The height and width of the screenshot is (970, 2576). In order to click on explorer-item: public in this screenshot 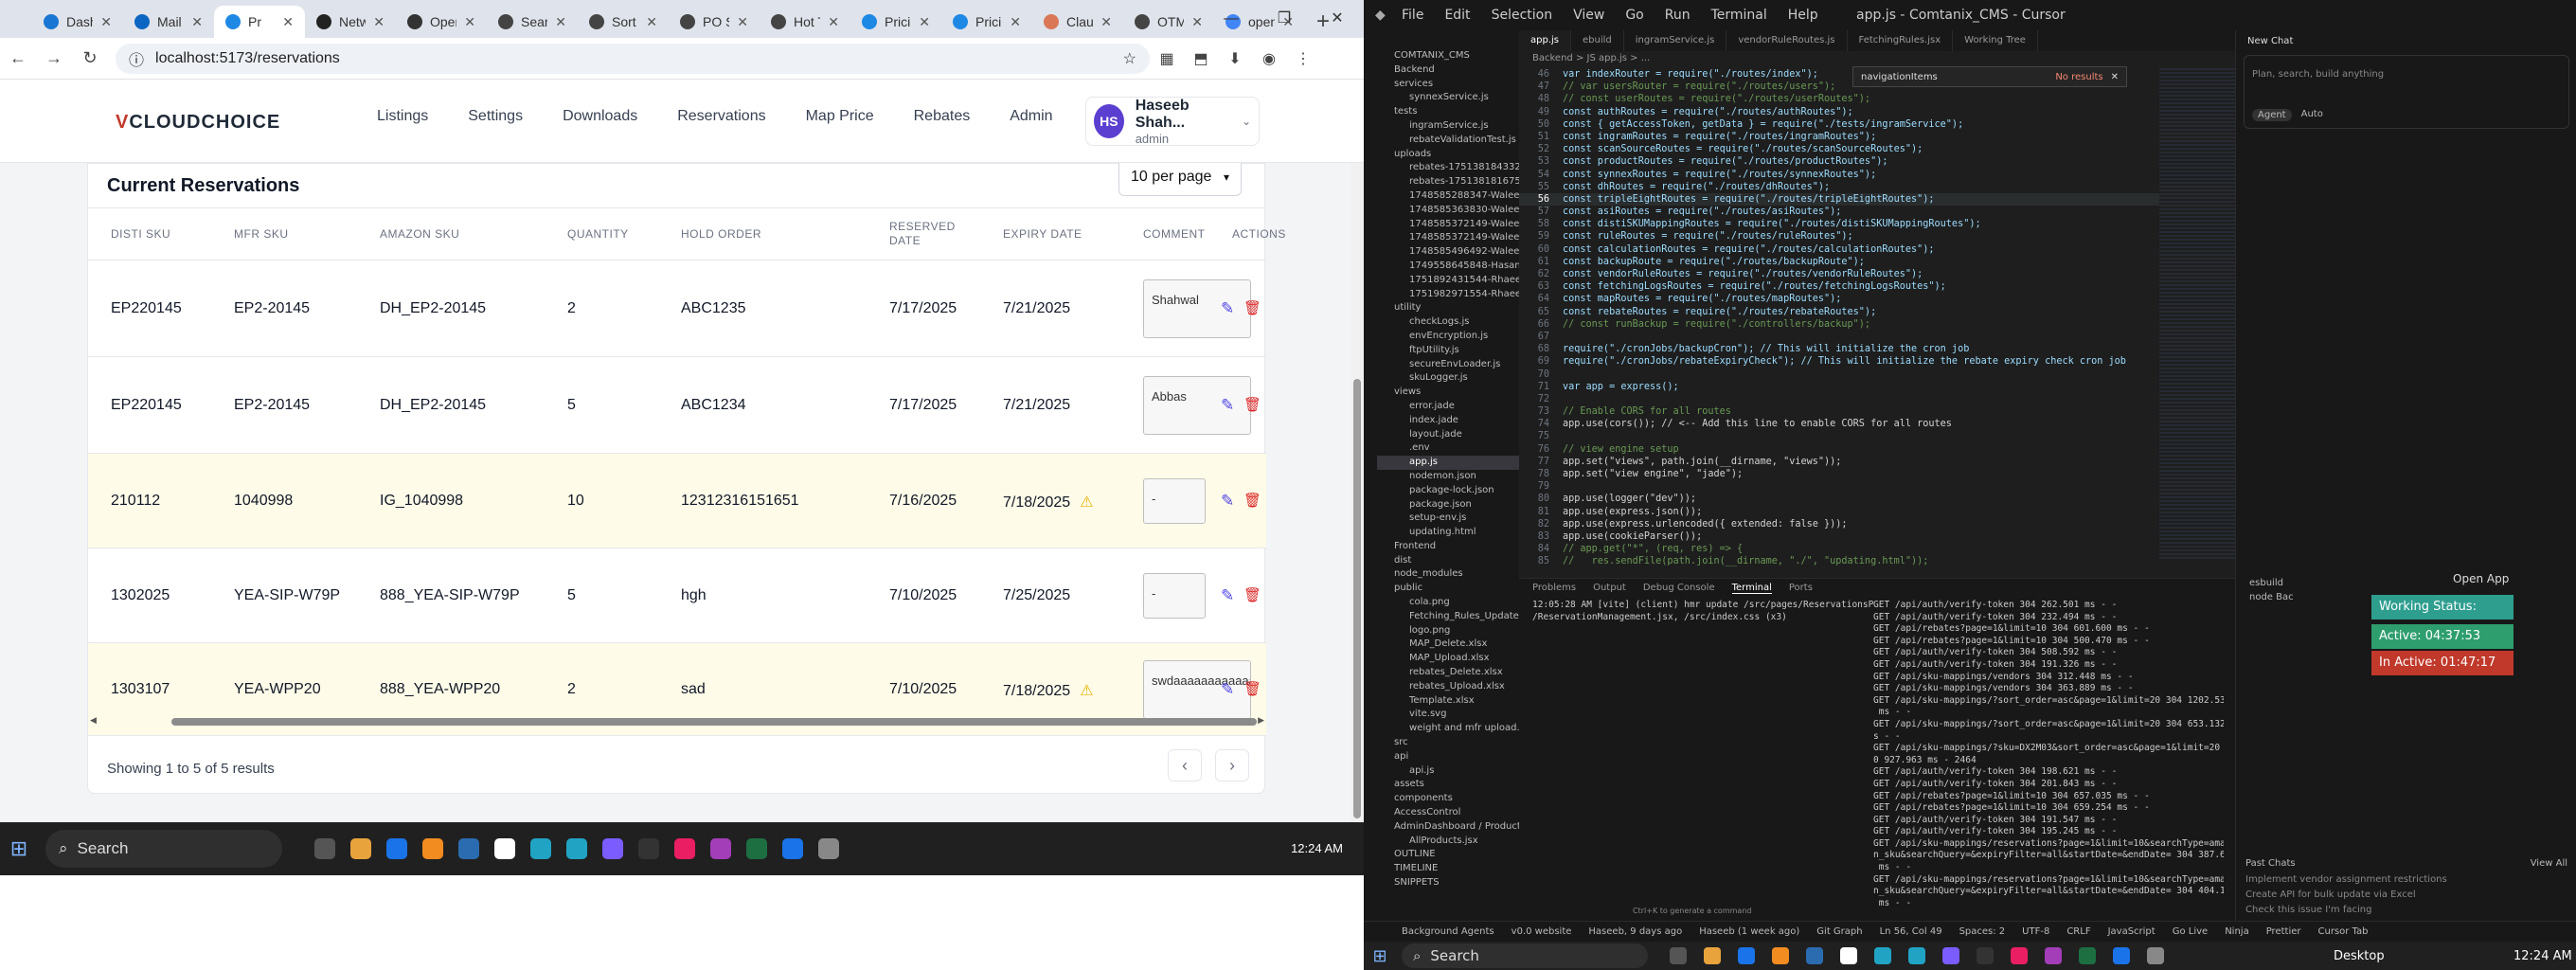, I will do `click(1448, 589)`.